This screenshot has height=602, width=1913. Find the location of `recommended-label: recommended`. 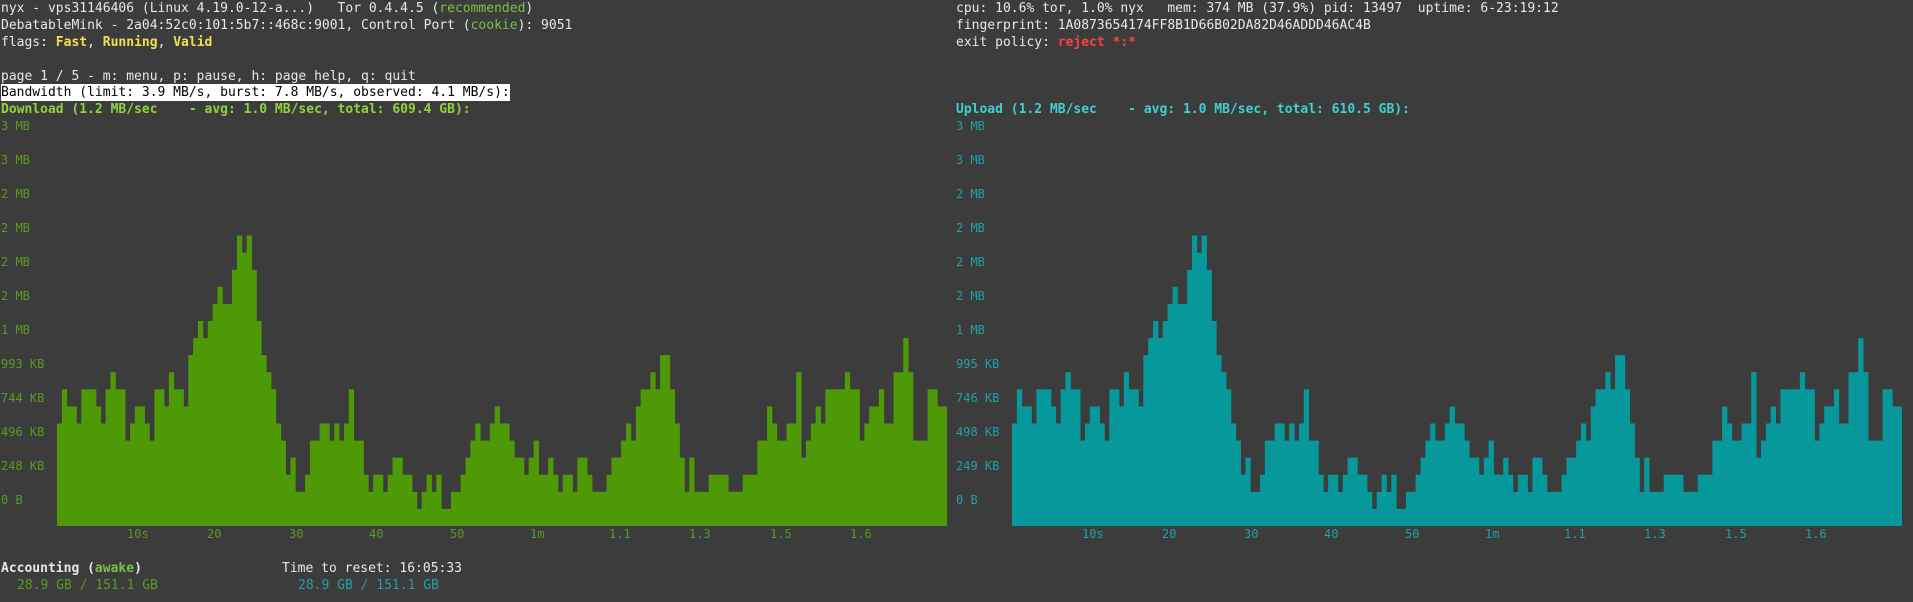

recommended-label: recommended is located at coordinates (482, 8).